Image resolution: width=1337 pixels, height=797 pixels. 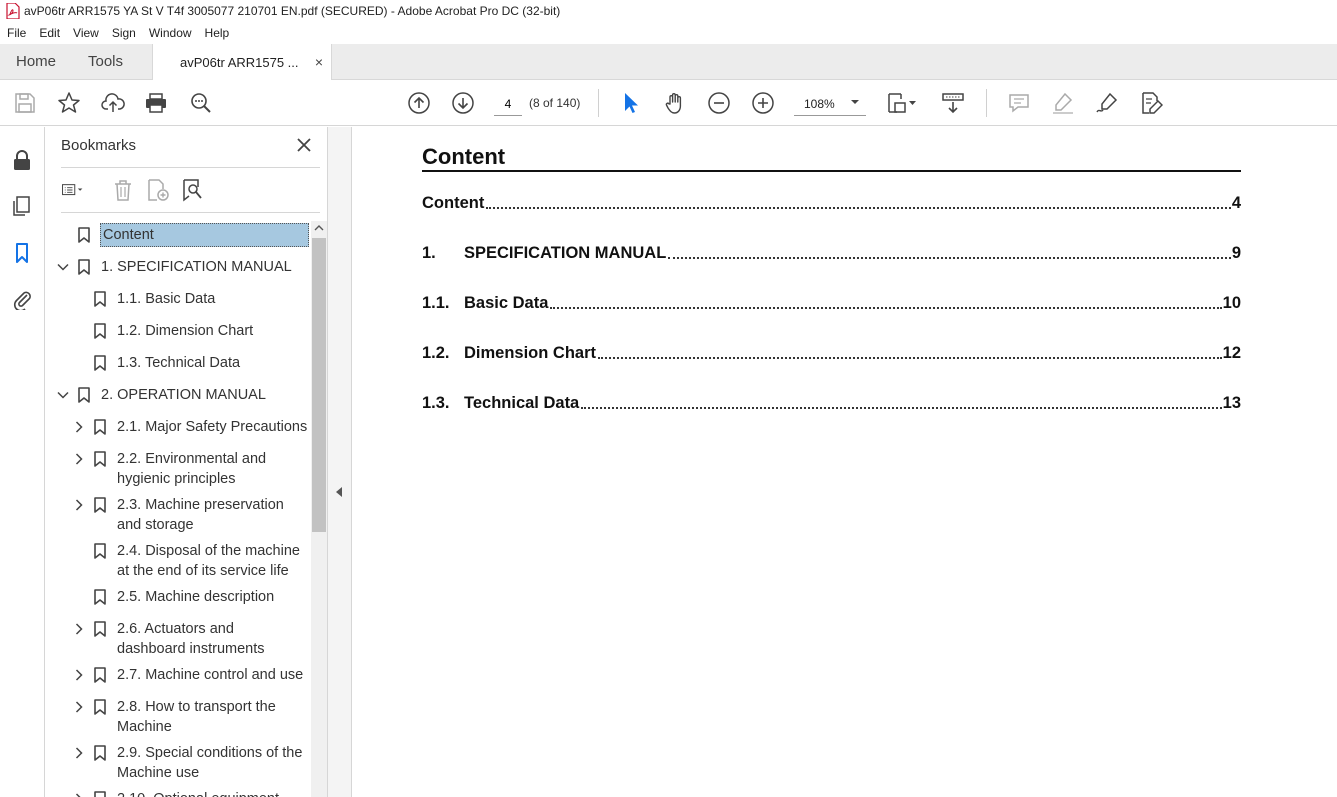 I want to click on toc-entry: 1.2. Dimension Chart 12, so click(x=831, y=352).